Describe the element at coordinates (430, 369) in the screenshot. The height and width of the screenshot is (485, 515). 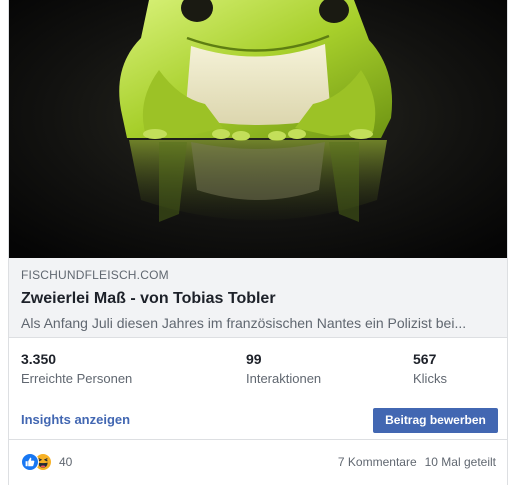
I see `stat-clicks: 567 Klicks` at that location.